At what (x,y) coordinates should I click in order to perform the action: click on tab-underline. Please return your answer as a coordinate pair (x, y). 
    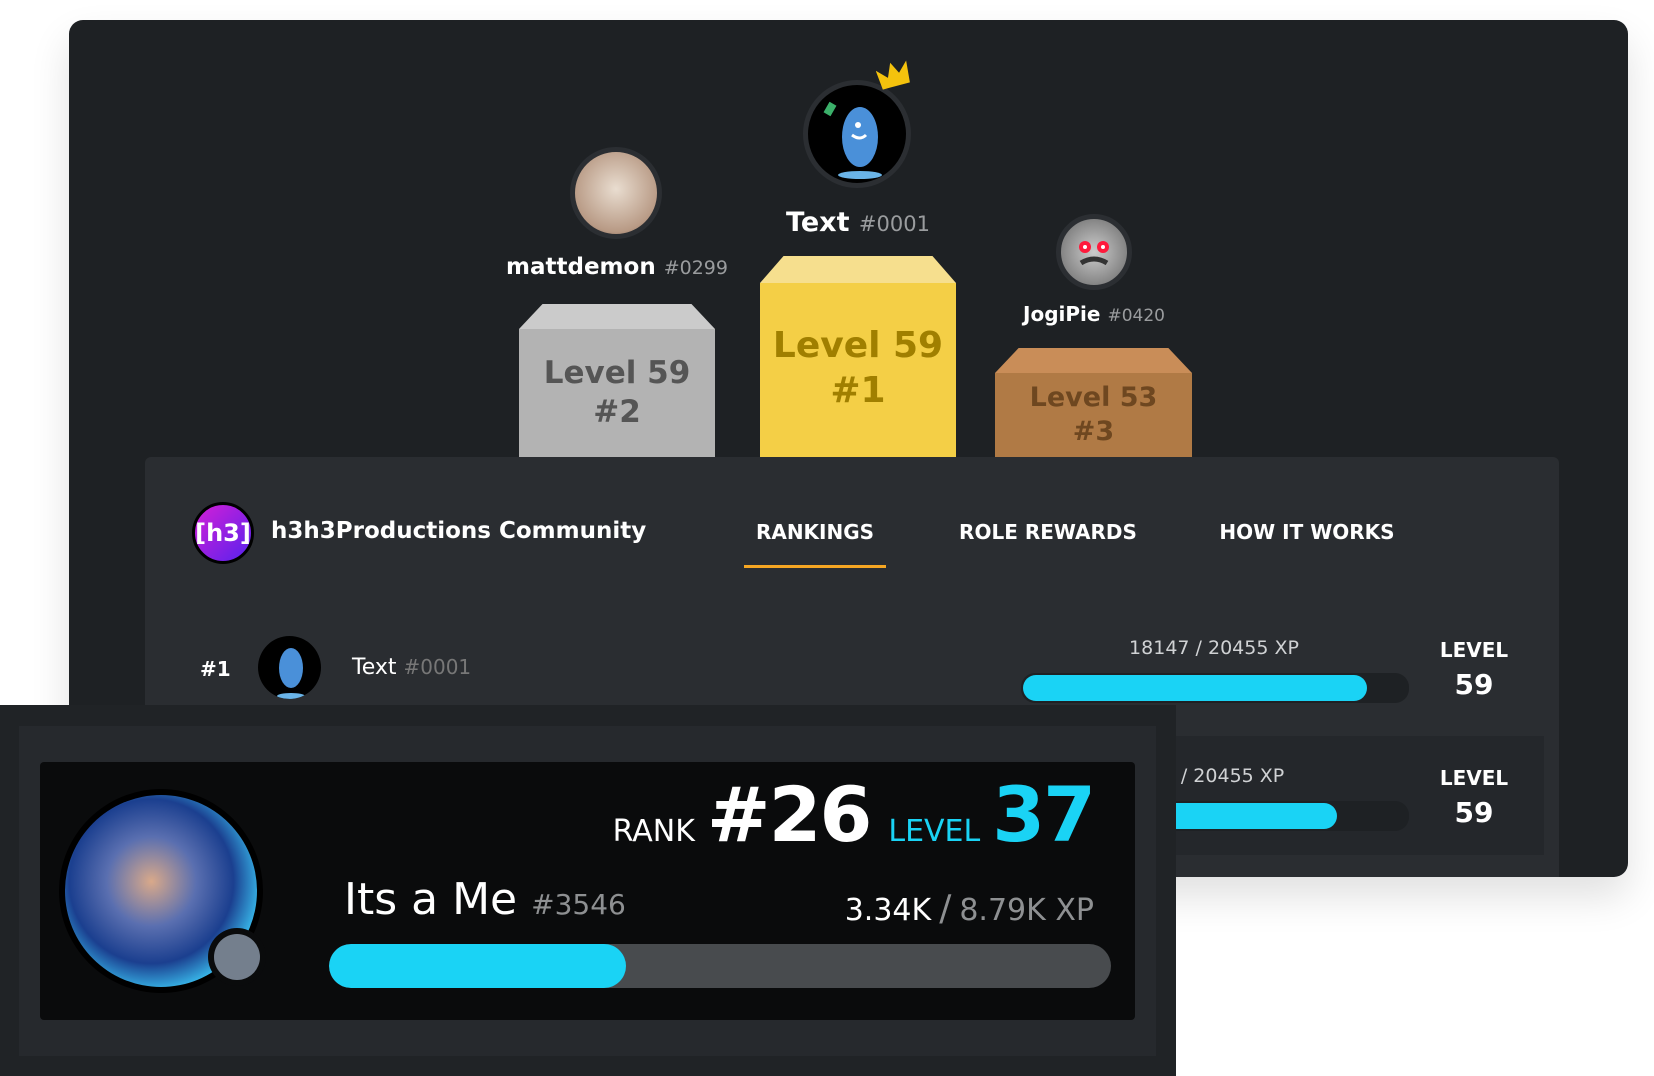
    Looking at the image, I should click on (815, 566).